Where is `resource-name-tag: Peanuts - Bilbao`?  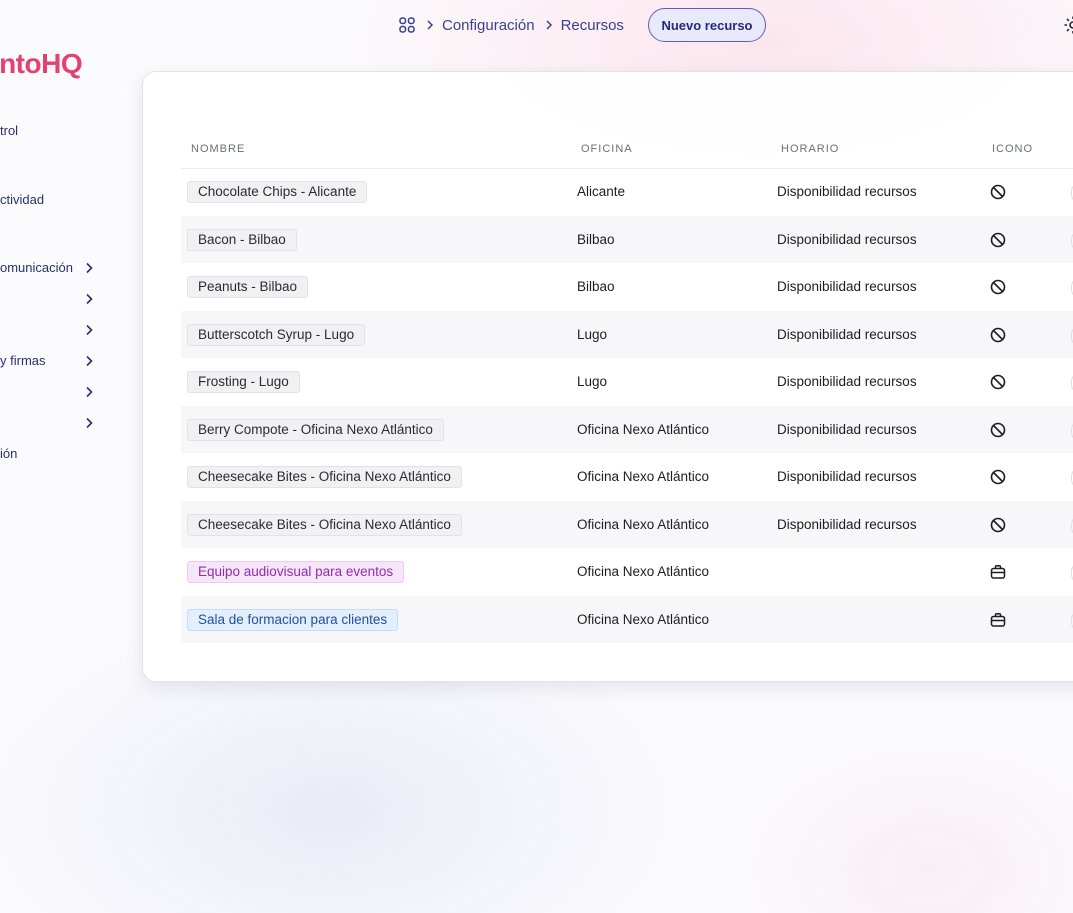 resource-name-tag: Peanuts - Bilbao is located at coordinates (248, 287).